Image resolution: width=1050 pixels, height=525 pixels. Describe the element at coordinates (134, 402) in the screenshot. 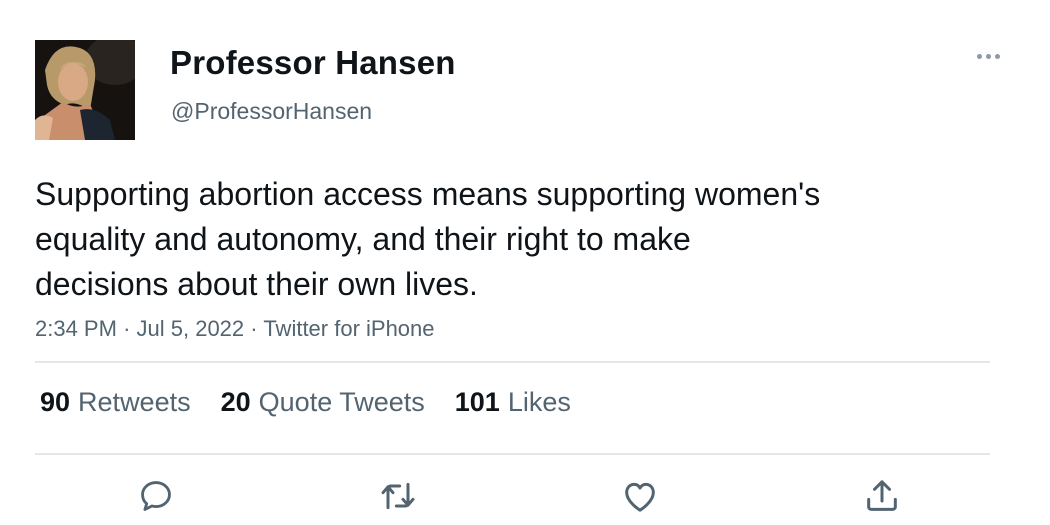

I see `retweets-label: Retweets` at that location.